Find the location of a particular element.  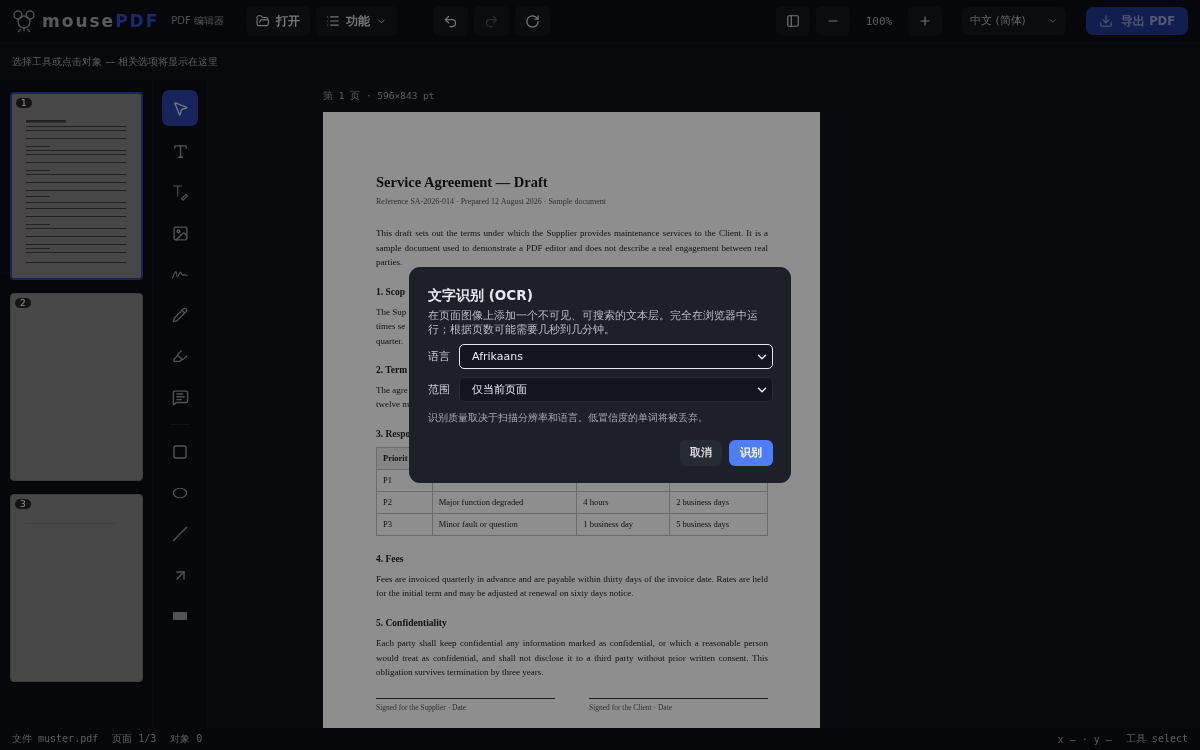

paragraph: This draft sets out the terms under which the Supplier provides maintenance services to the Client. It is a sample document used to demonstrate a PDF editor and does not describe a real engagement between real parties. is located at coordinates (572, 248).